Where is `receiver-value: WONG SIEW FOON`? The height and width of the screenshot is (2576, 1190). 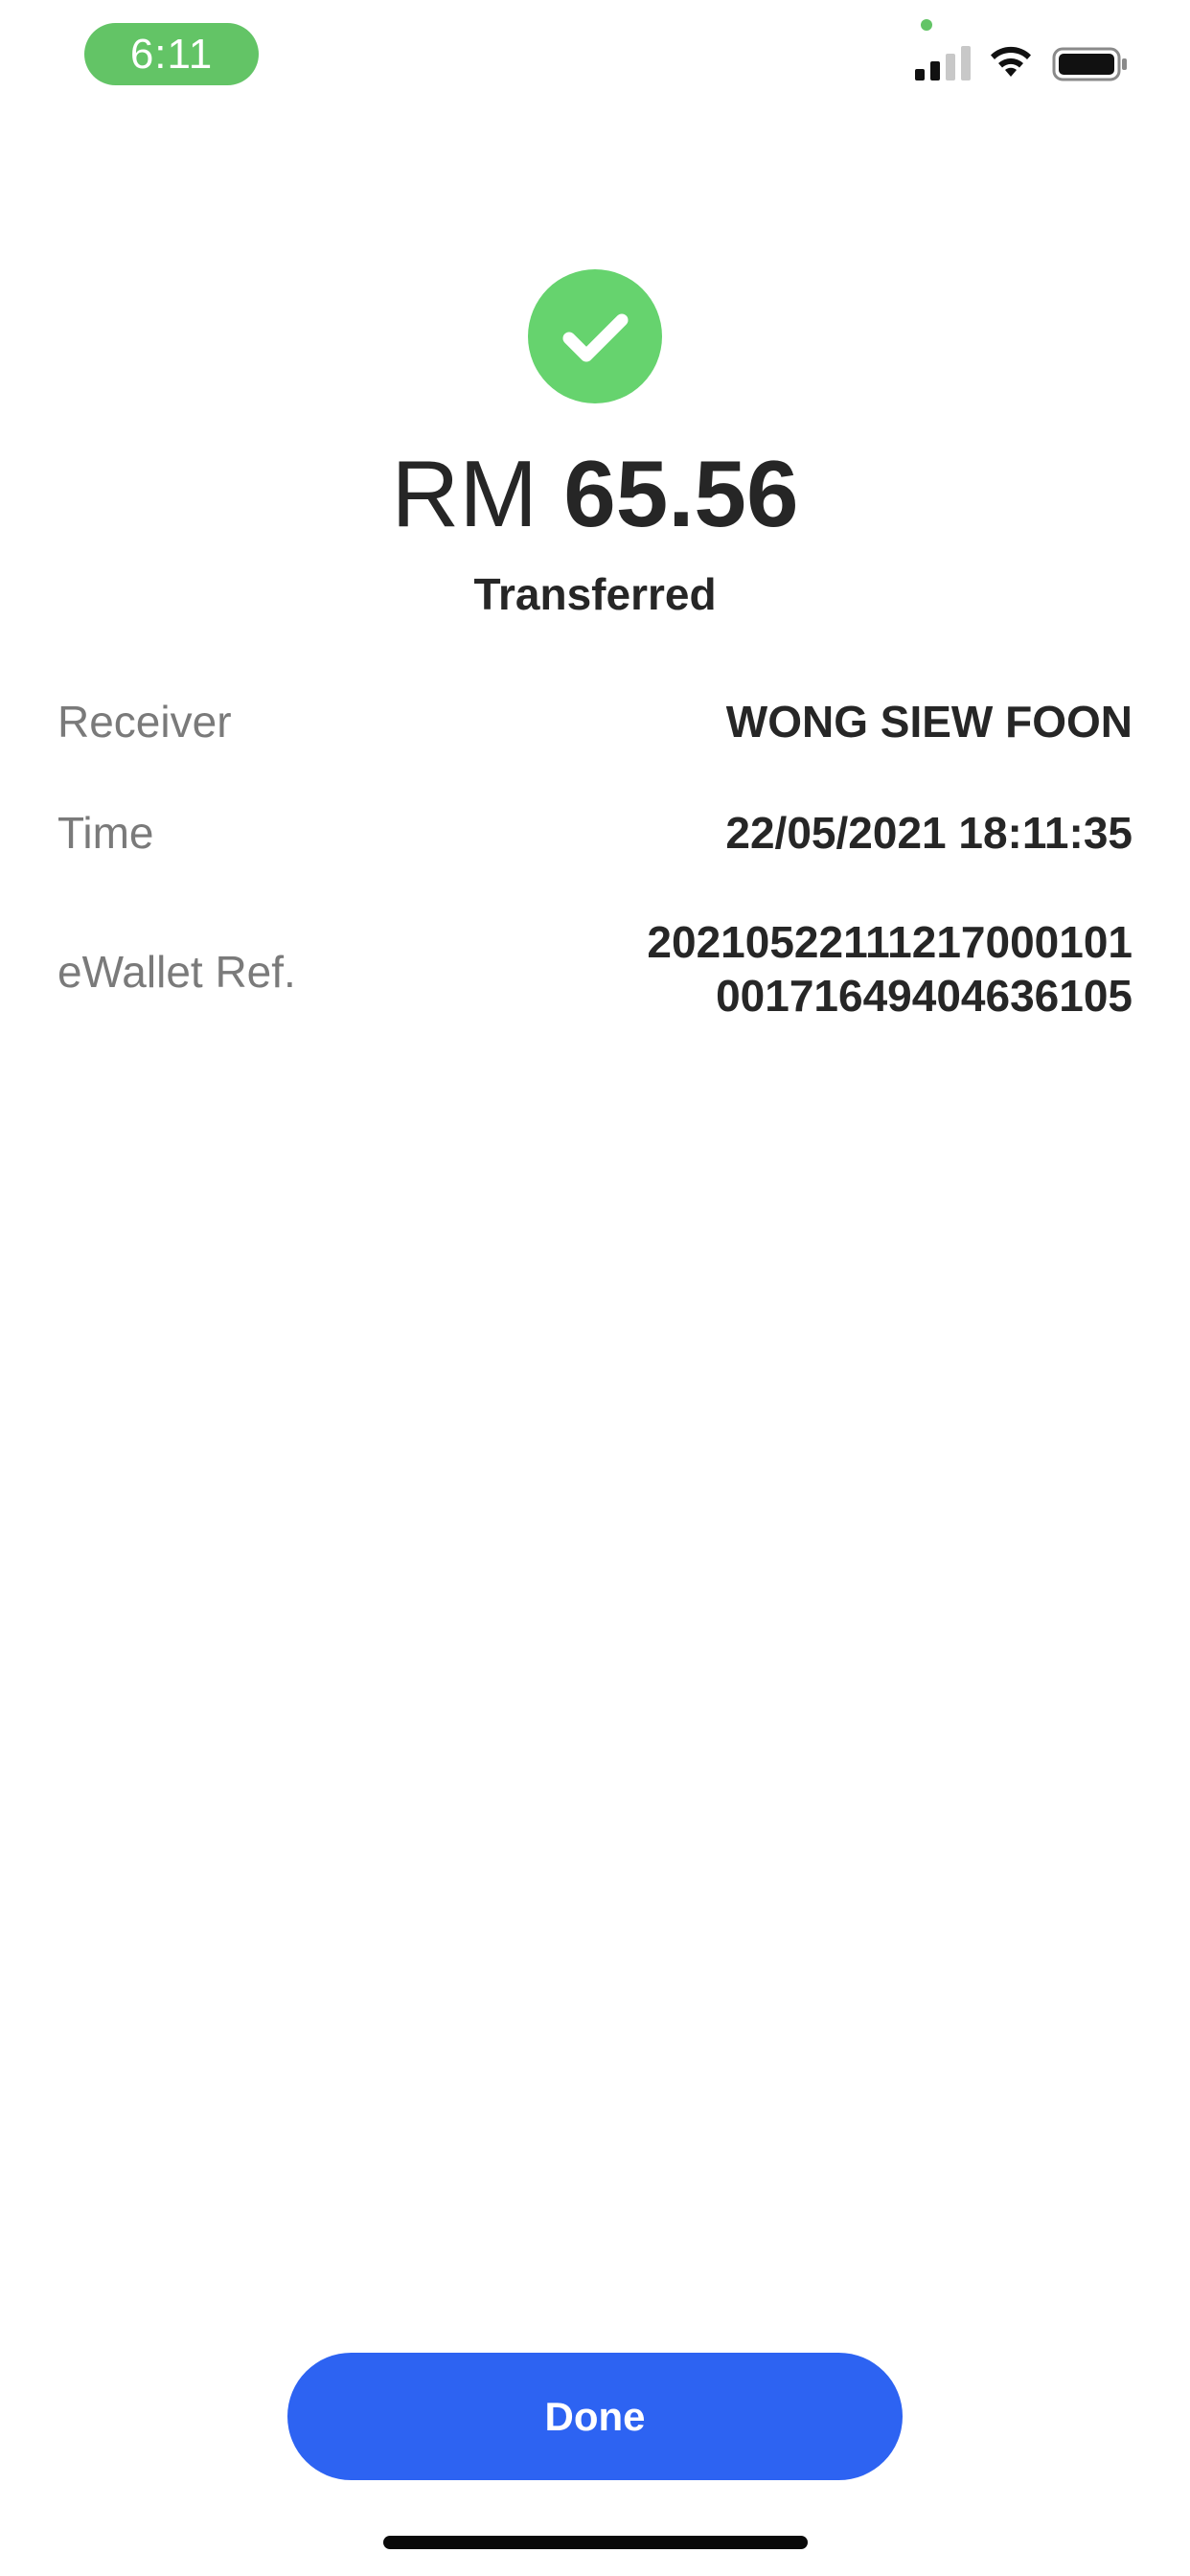 receiver-value: WONG SIEW FOON is located at coordinates (929, 722).